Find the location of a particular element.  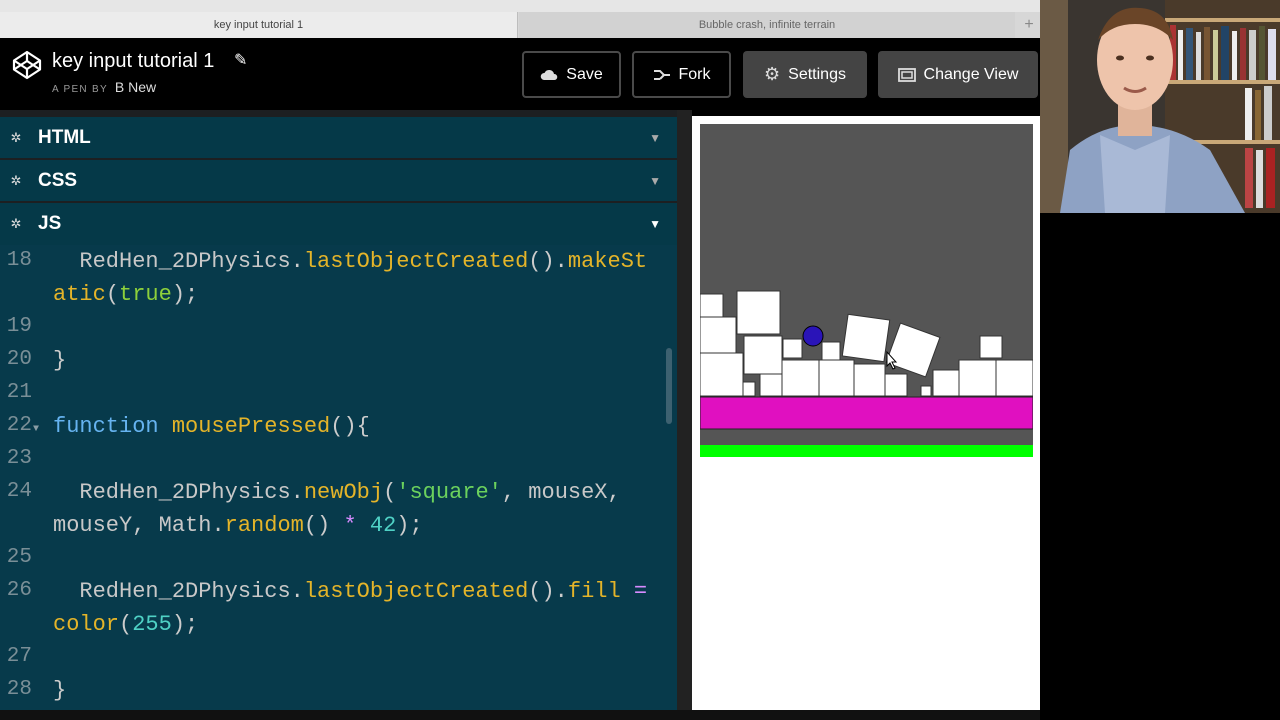

pen-byline: A PEN BY B New is located at coordinates (104, 87).